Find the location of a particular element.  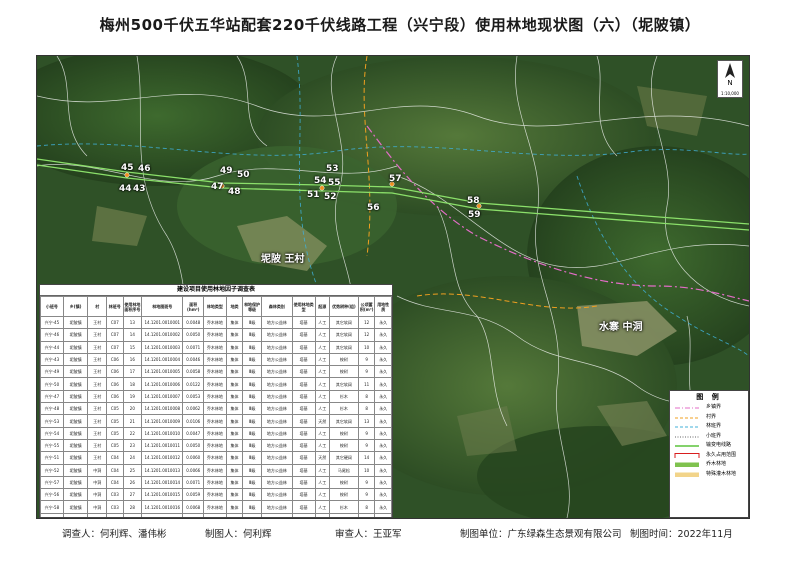

table-cell: 天然 is located at coordinates (322, 421).